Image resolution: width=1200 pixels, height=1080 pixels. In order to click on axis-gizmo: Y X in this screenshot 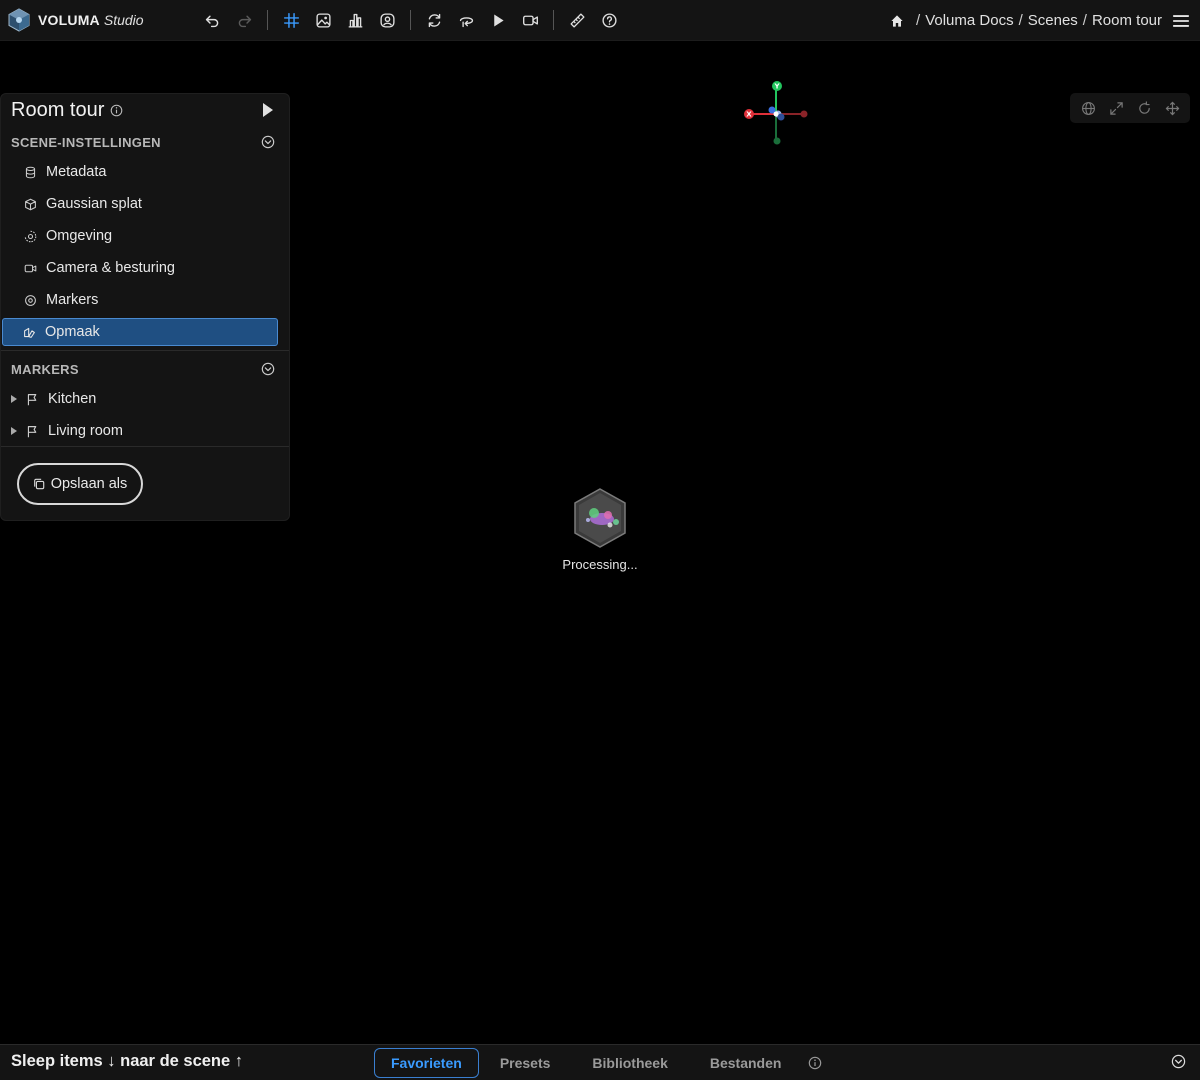, I will do `click(776, 114)`.